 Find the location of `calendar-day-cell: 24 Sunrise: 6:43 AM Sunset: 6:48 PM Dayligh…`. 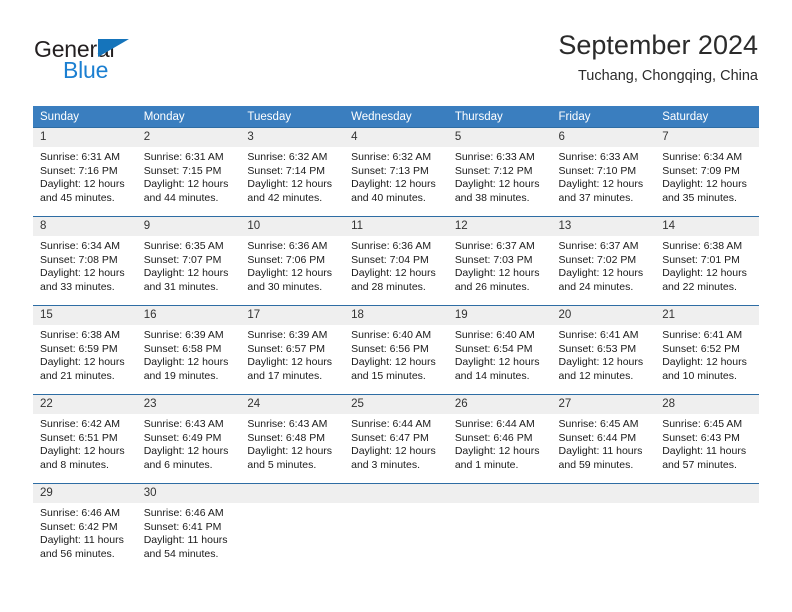

calendar-day-cell: 24 Sunrise: 6:43 AM Sunset: 6:48 PM Dayligh… is located at coordinates (292, 438).